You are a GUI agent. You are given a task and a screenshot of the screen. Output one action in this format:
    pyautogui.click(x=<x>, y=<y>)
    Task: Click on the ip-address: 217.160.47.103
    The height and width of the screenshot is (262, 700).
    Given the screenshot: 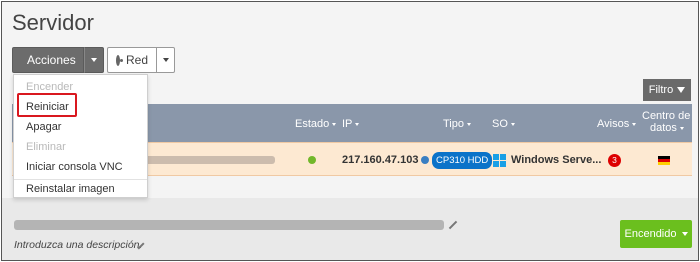 What is the action you would take?
    pyautogui.click(x=380, y=160)
    